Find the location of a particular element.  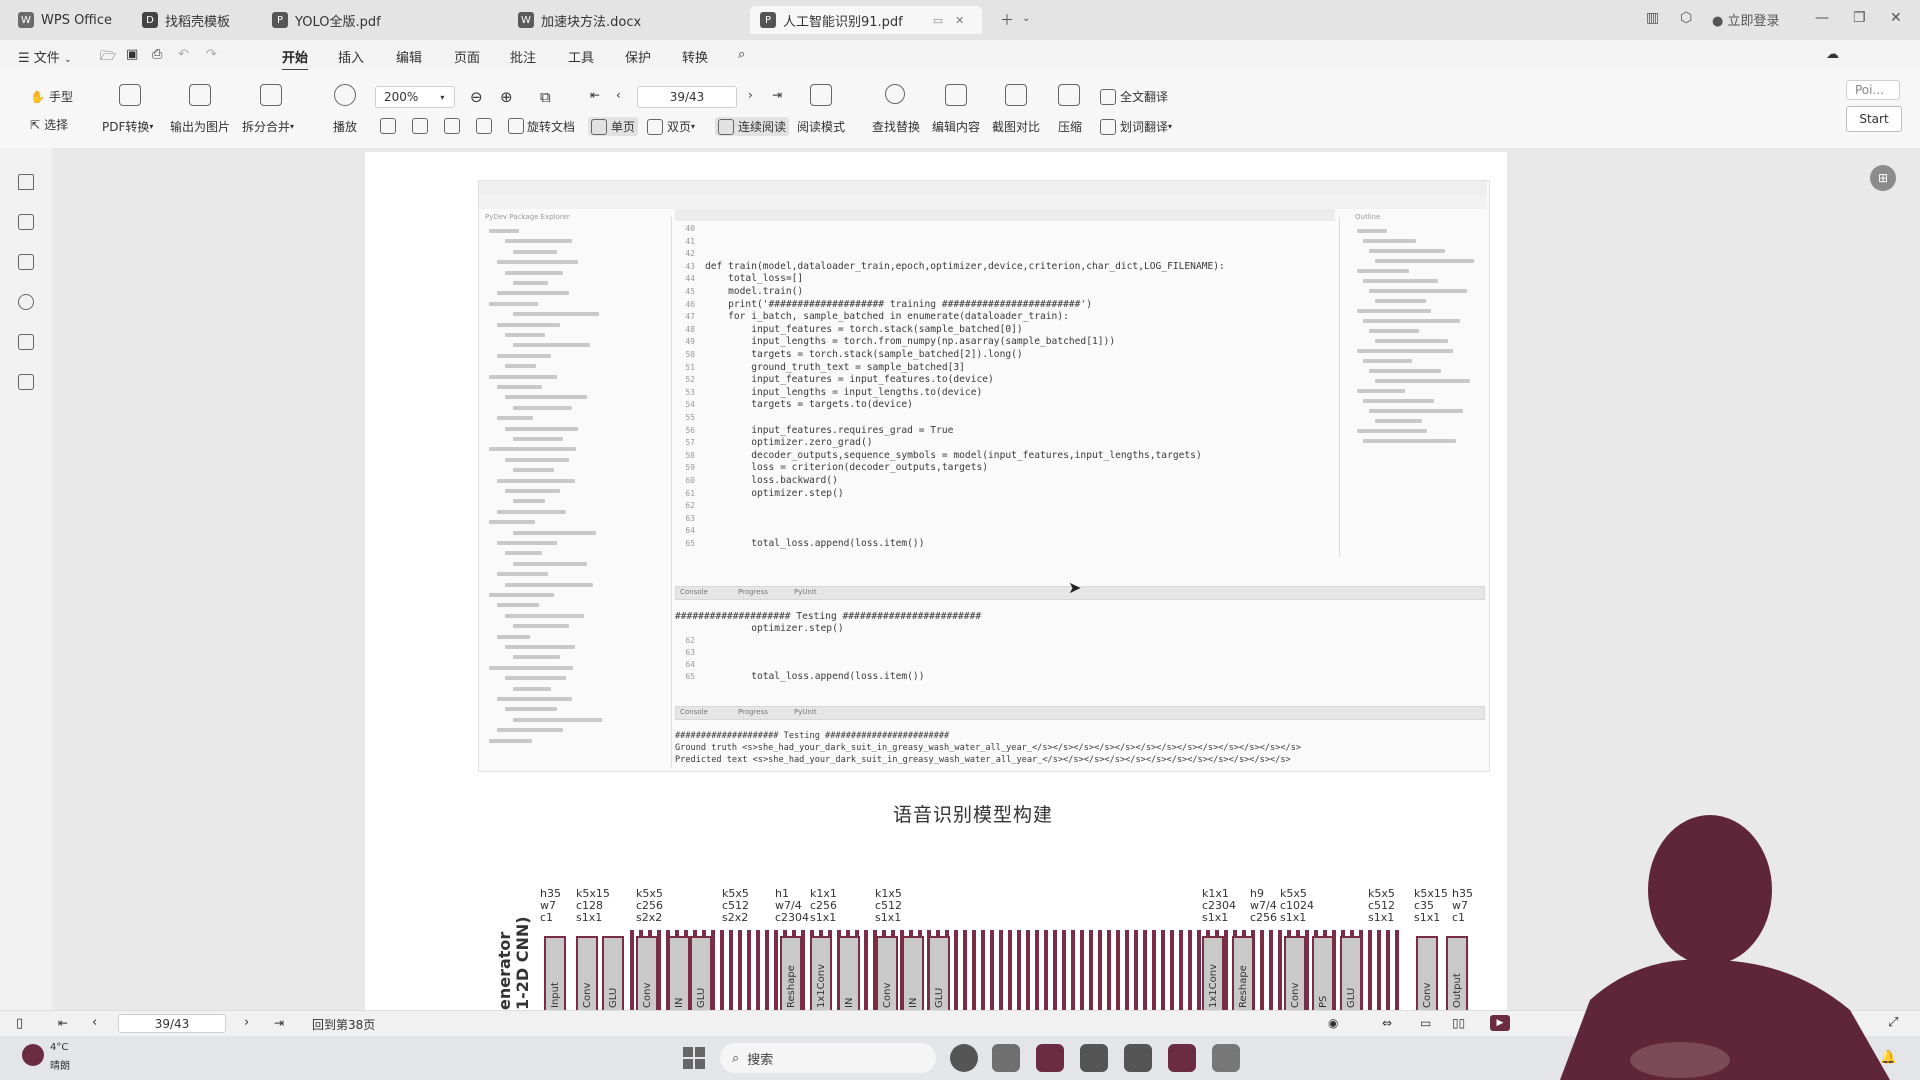

redo-icon: ↷ is located at coordinates (211, 54).